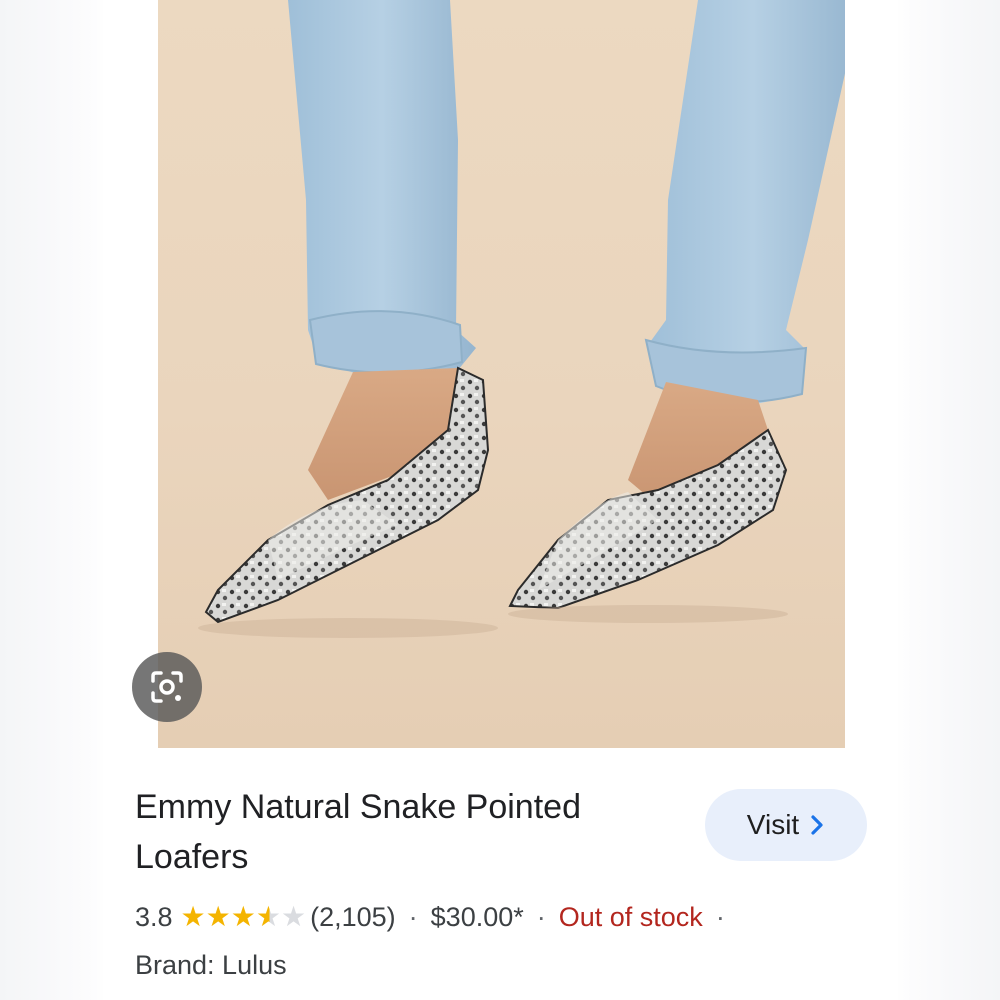 The height and width of the screenshot is (1000, 1000). I want to click on review-count: (2,105), so click(353, 917).